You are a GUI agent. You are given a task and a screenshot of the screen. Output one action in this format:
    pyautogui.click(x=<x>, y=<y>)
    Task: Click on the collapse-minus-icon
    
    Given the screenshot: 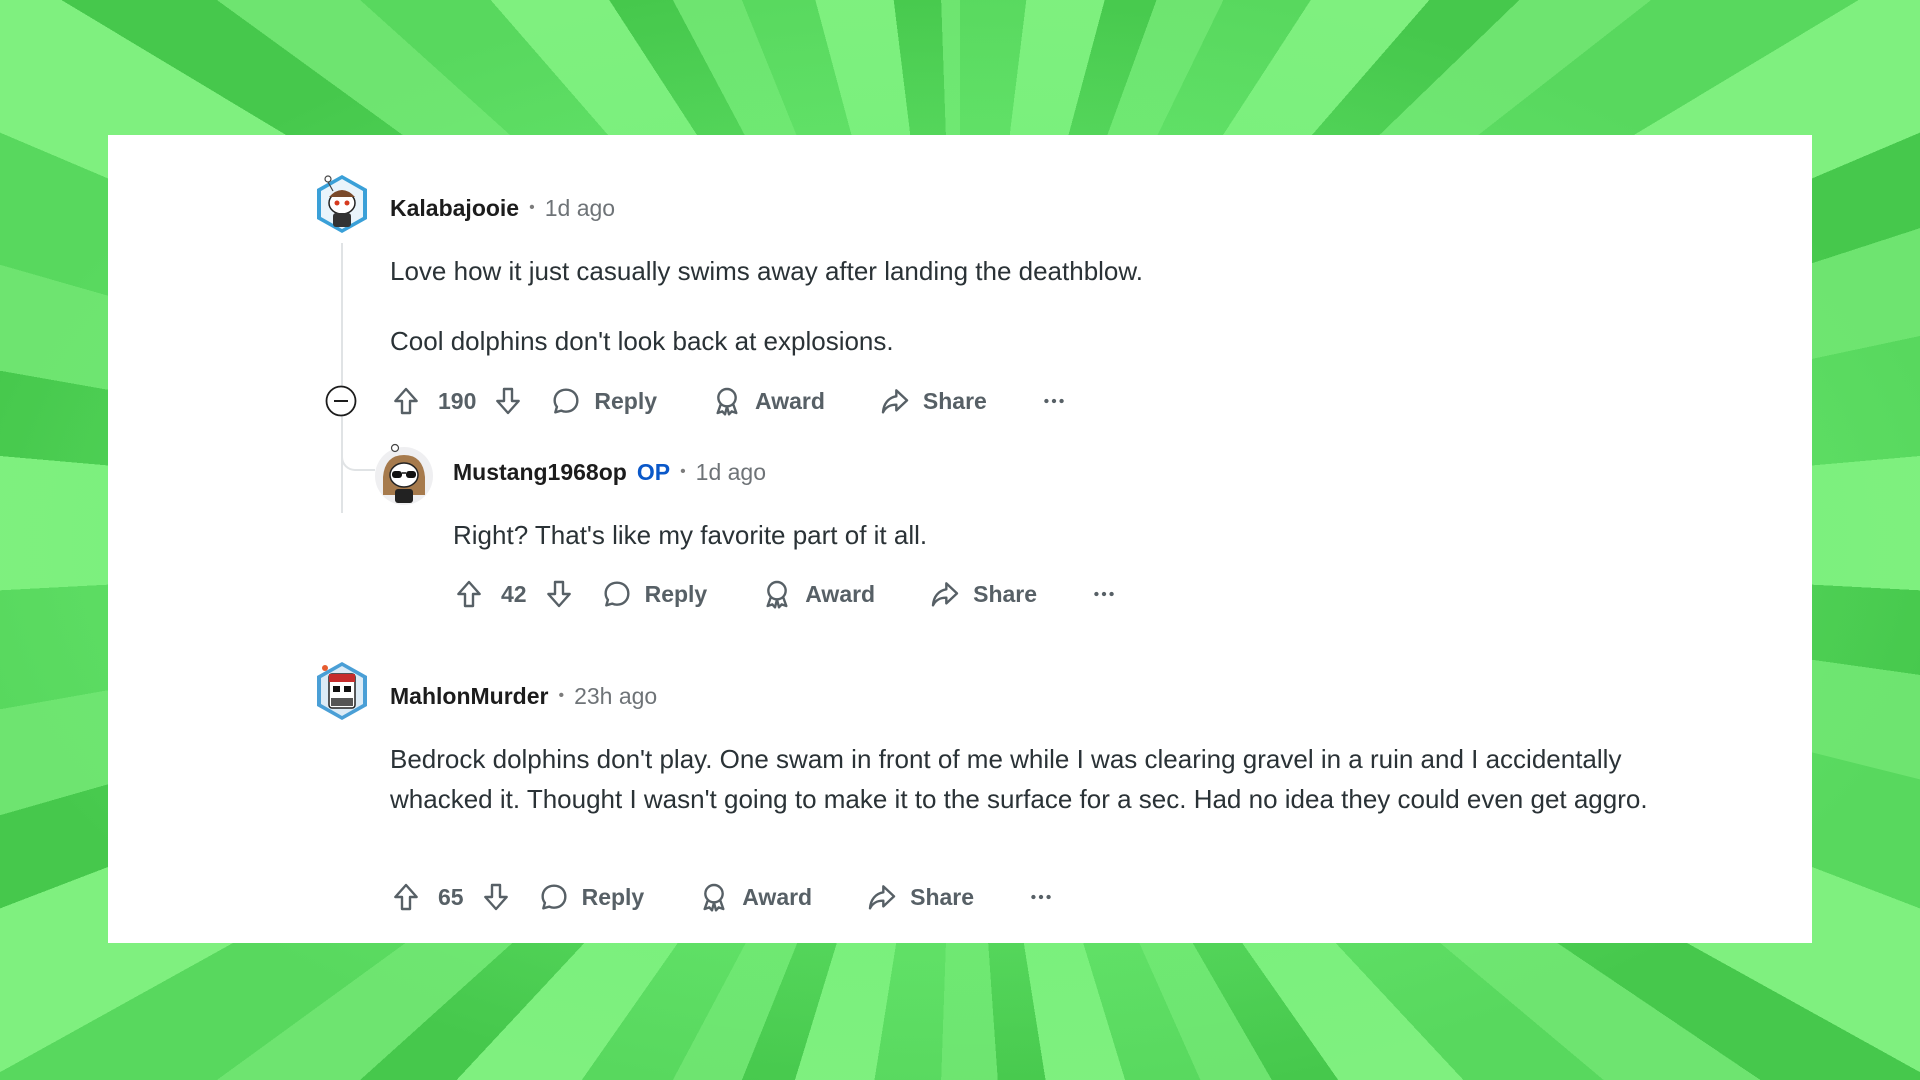 What is the action you would take?
    pyautogui.click(x=341, y=401)
    